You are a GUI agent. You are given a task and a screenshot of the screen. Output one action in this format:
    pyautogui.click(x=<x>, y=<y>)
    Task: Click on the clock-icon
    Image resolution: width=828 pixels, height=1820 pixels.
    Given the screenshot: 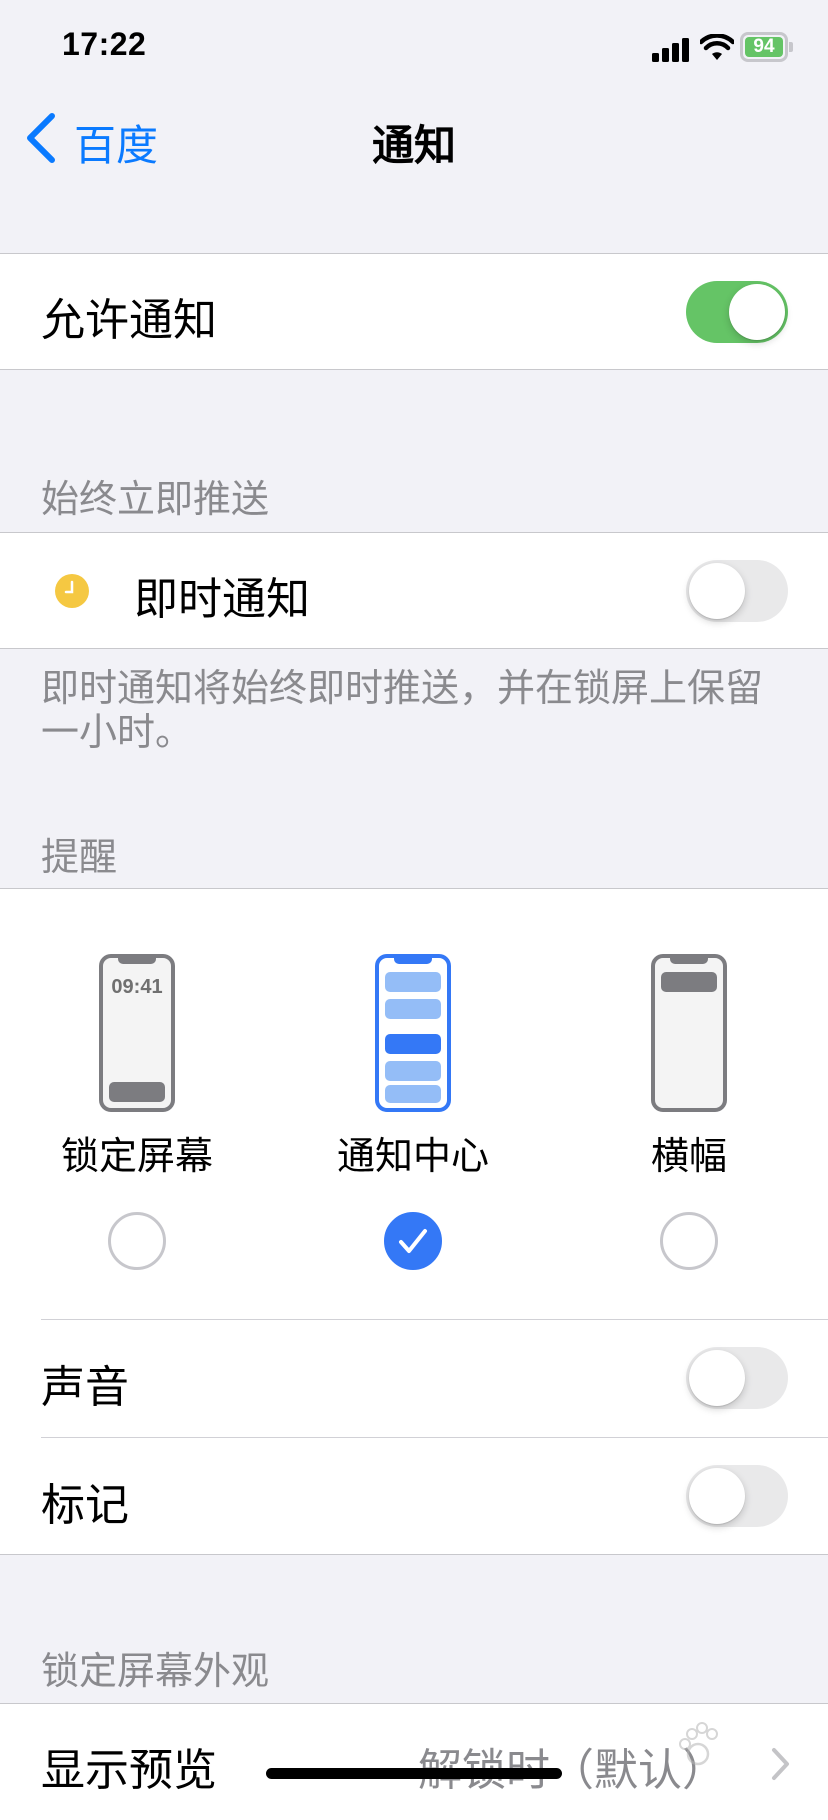 What is the action you would take?
    pyautogui.click(x=72, y=591)
    